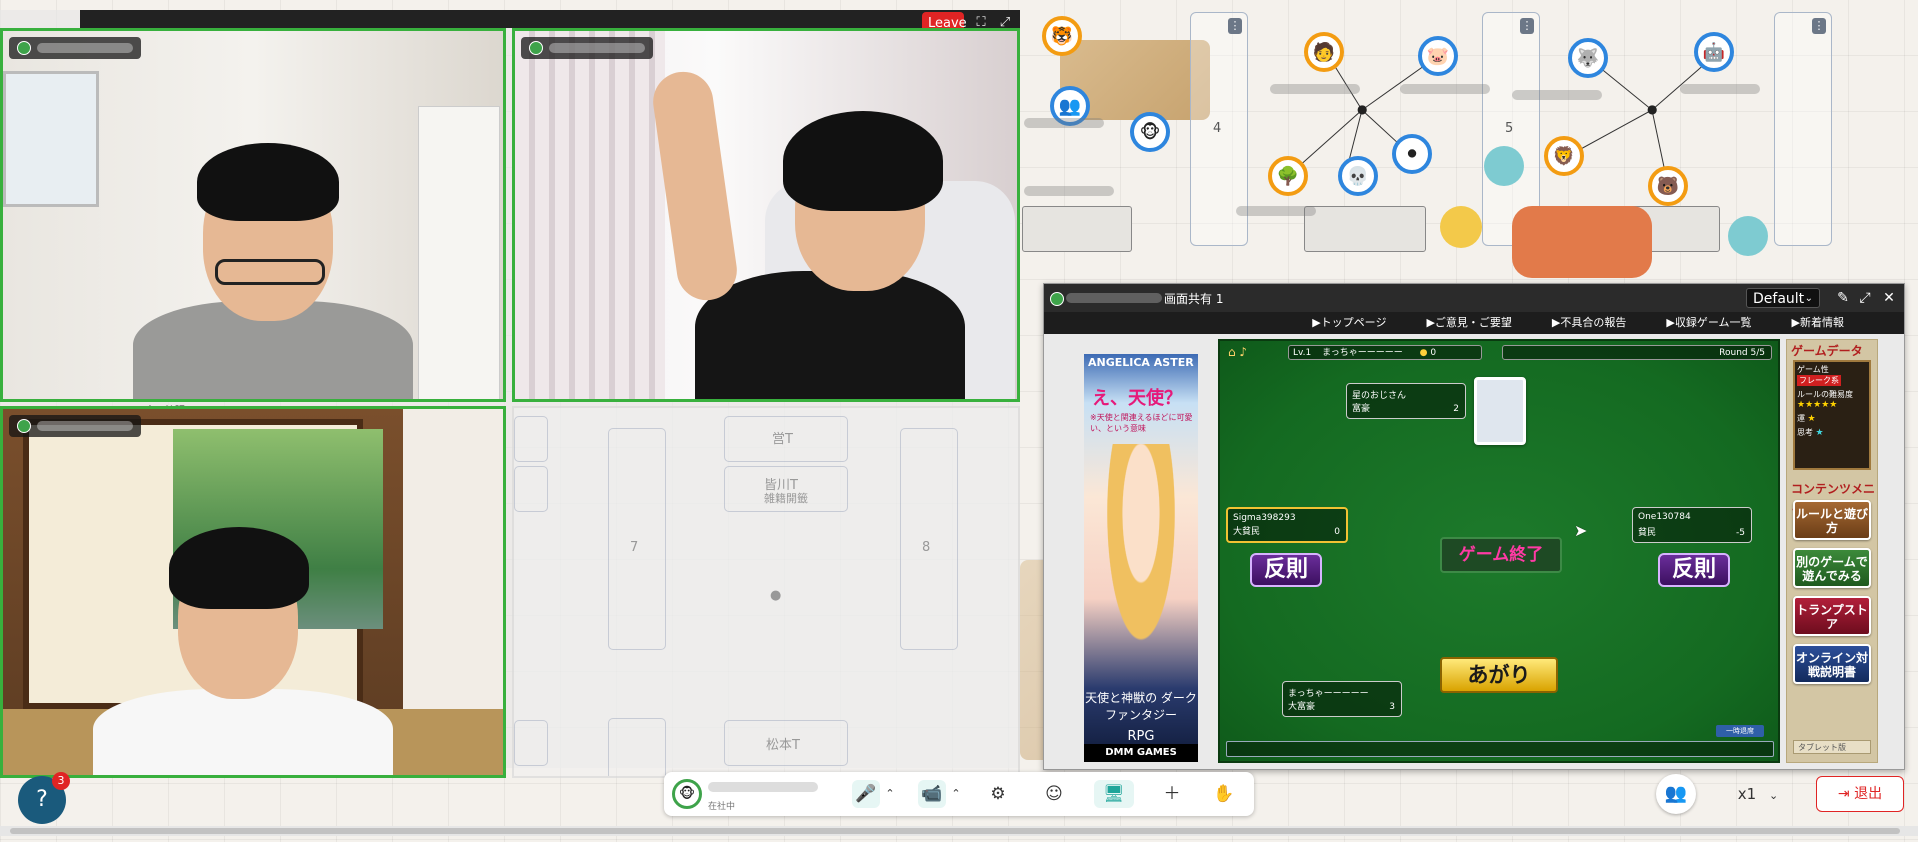 This screenshot has height=842, width=1918. I want to click on mic-button: 🎤, so click(866, 794).